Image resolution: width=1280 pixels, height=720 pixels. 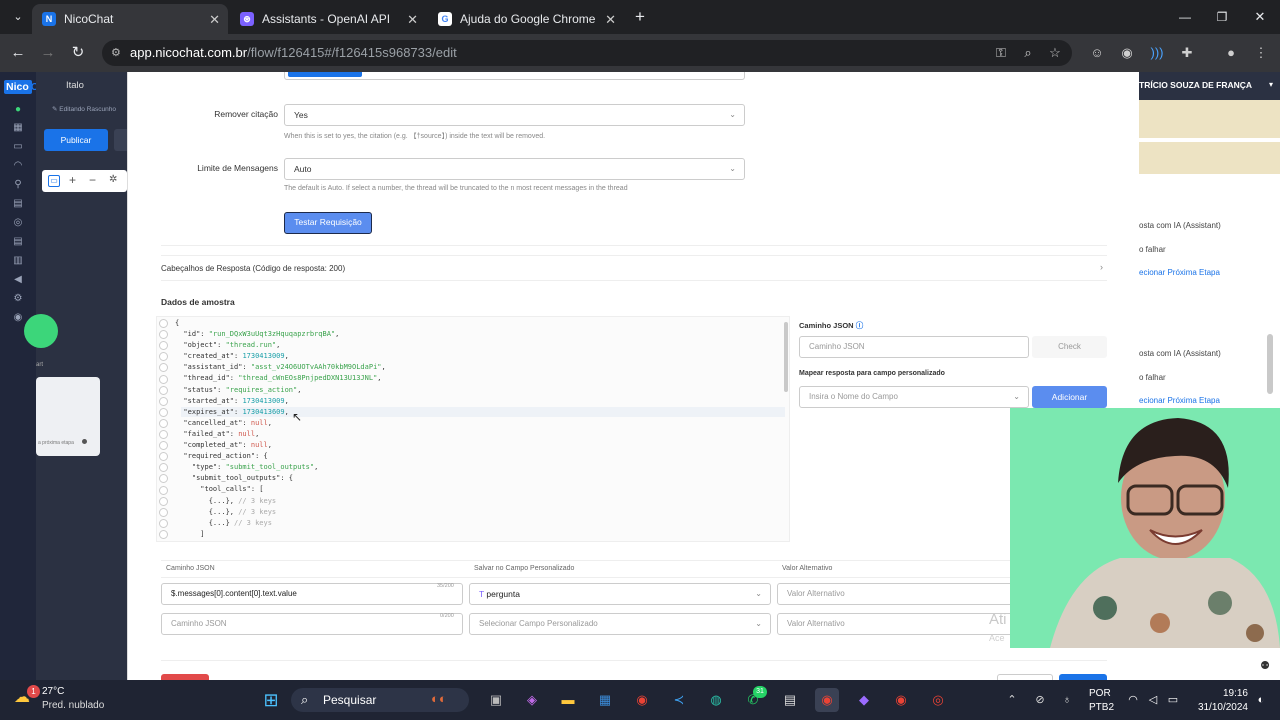 What do you see at coordinates (130, 19) in the screenshot?
I see `tab-nicochat: N NicoChat ✕` at bounding box center [130, 19].